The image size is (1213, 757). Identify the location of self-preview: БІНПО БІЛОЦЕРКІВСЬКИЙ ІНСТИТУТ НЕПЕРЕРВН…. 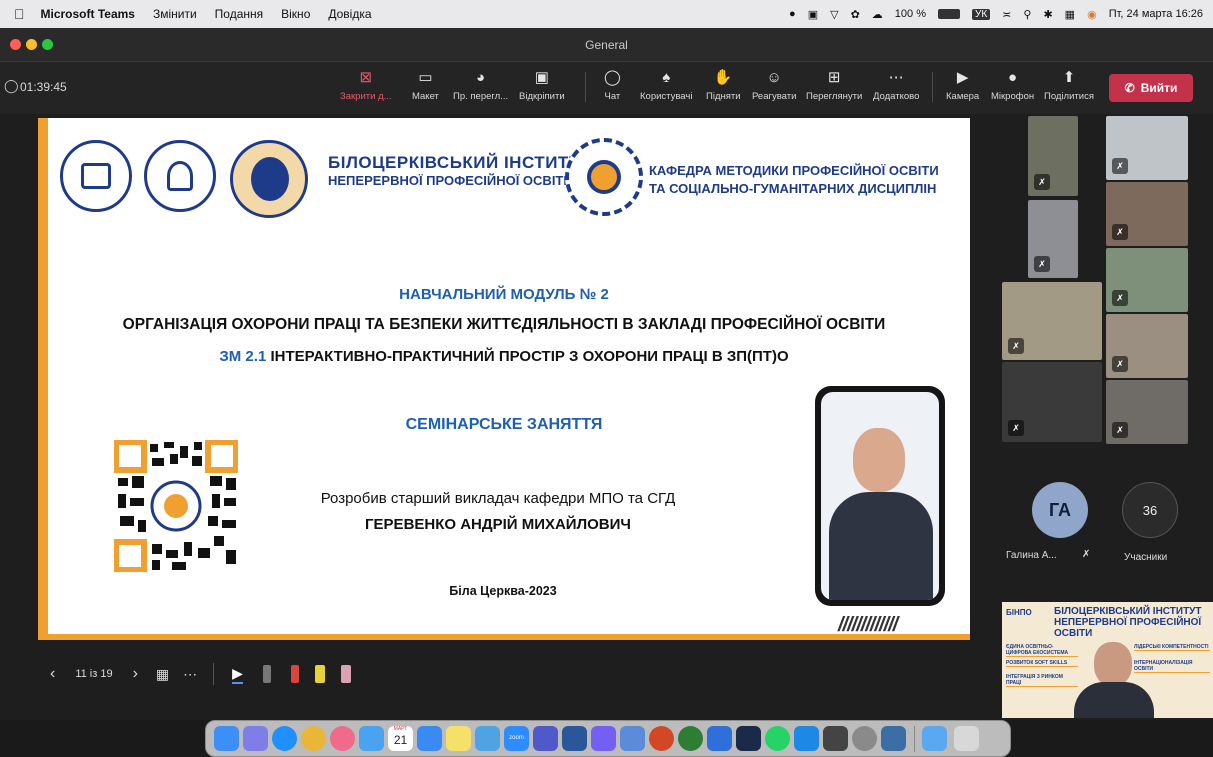
(1107, 660).